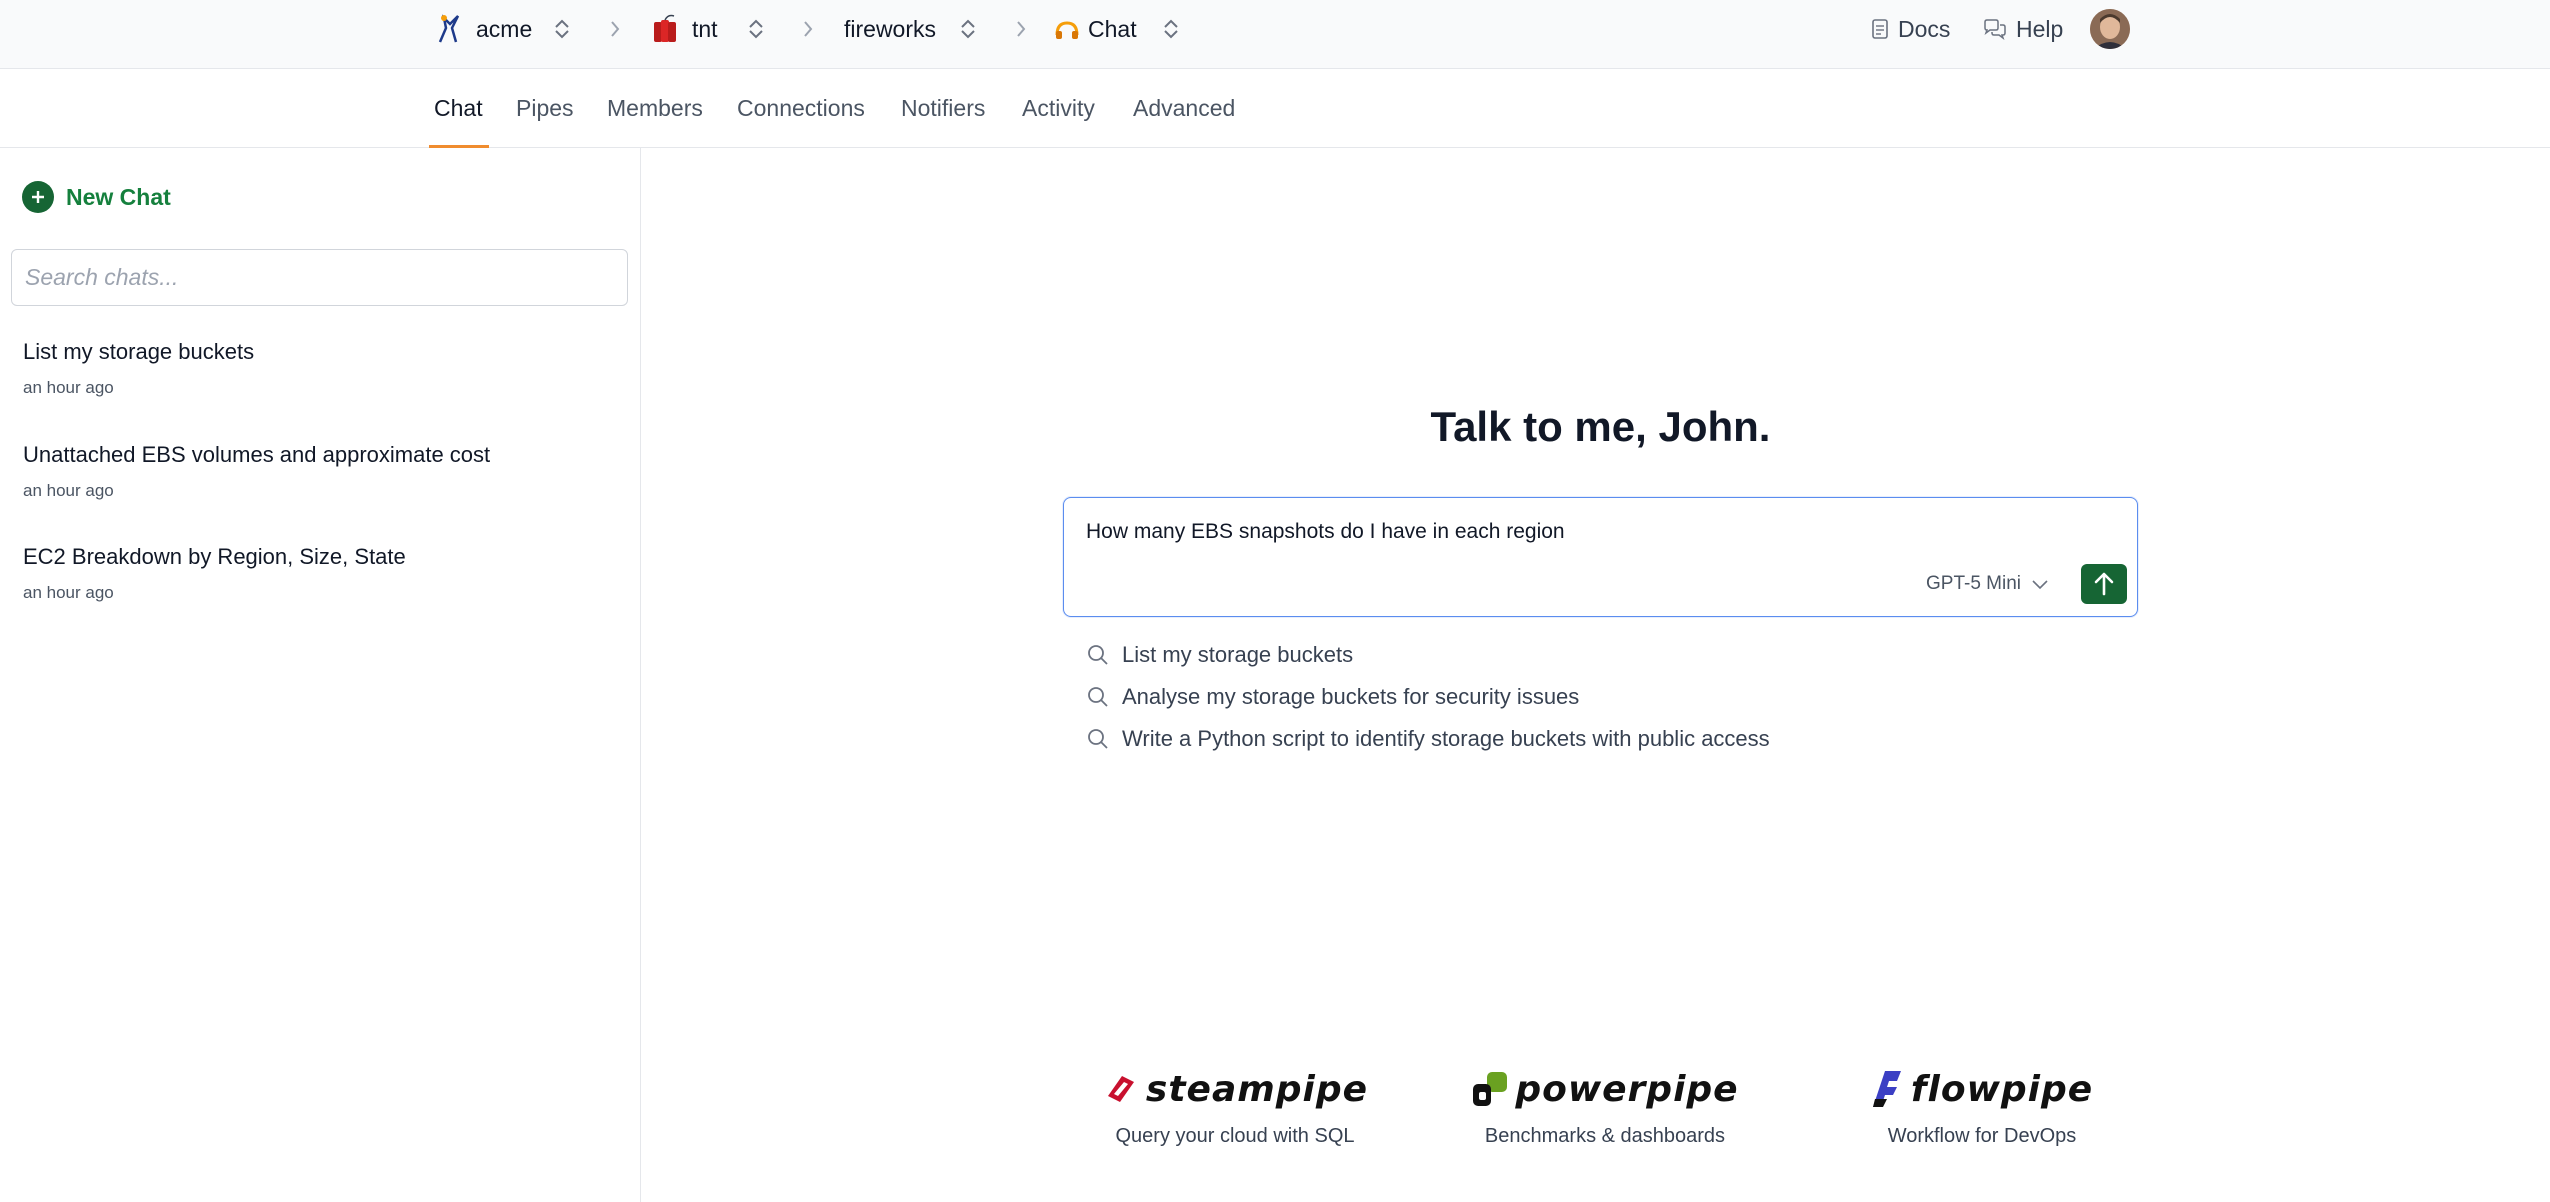 This screenshot has height=1202, width=2550. Describe the element at coordinates (319, 277) in the screenshot. I see `search-chats-input` at that location.